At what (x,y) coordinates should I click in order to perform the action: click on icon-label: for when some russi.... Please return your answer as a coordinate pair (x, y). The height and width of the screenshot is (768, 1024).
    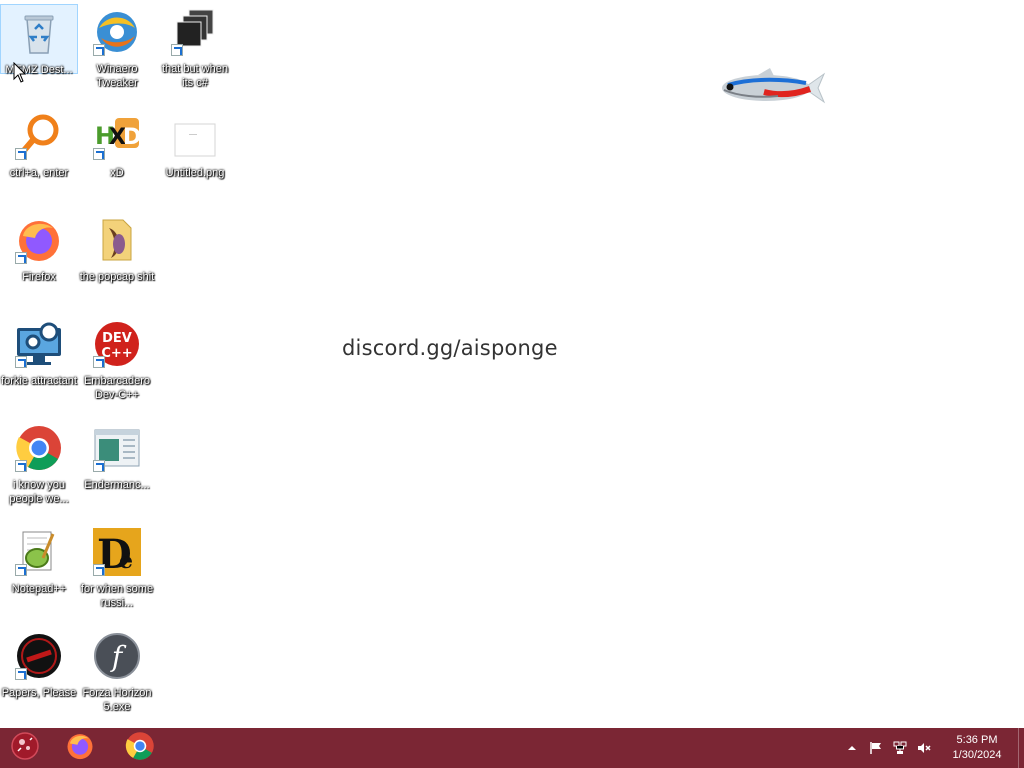
    Looking at the image, I should click on (117, 596).